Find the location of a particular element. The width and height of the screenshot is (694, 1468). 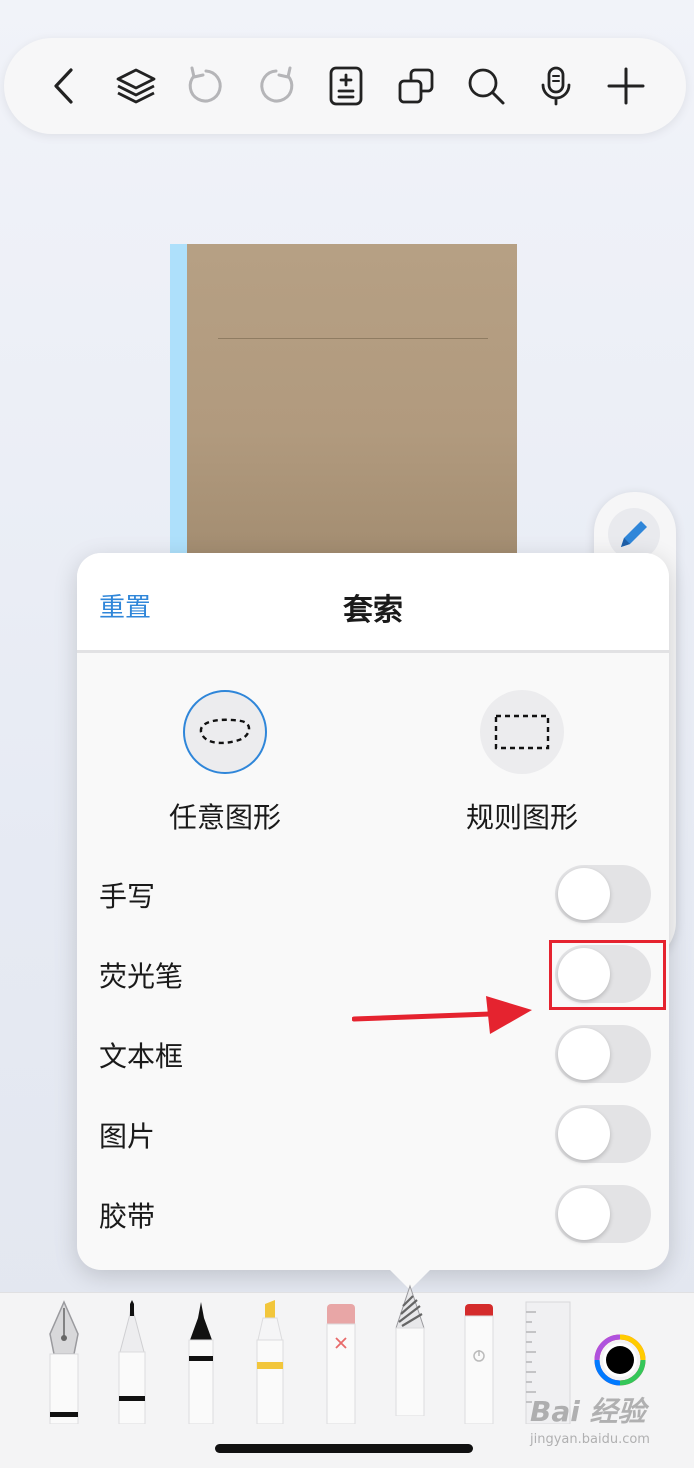

page-add-icon is located at coordinates (346, 86).